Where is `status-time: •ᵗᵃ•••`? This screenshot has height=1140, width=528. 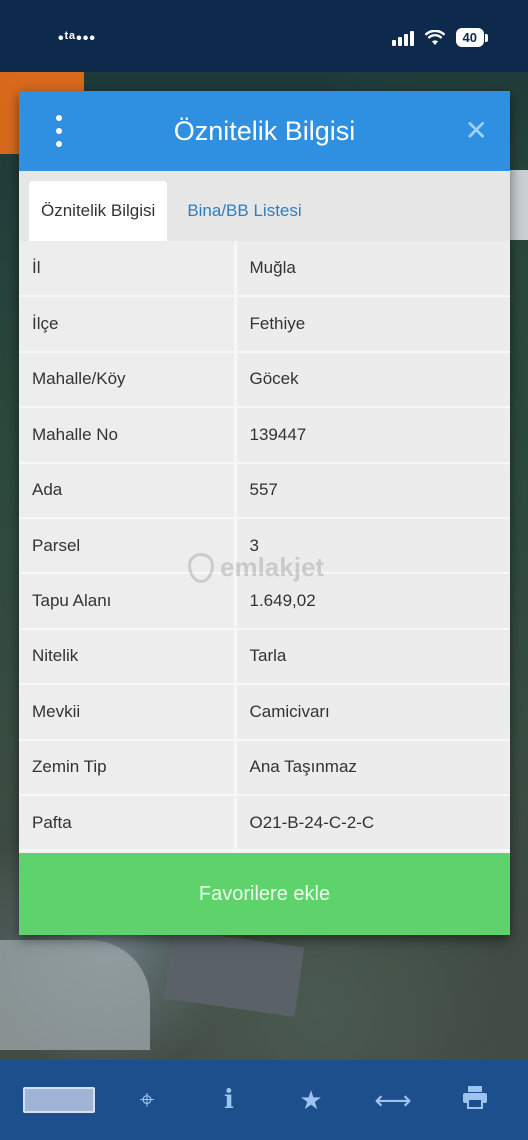
status-time: •ᵗᵃ••• is located at coordinates (77, 38).